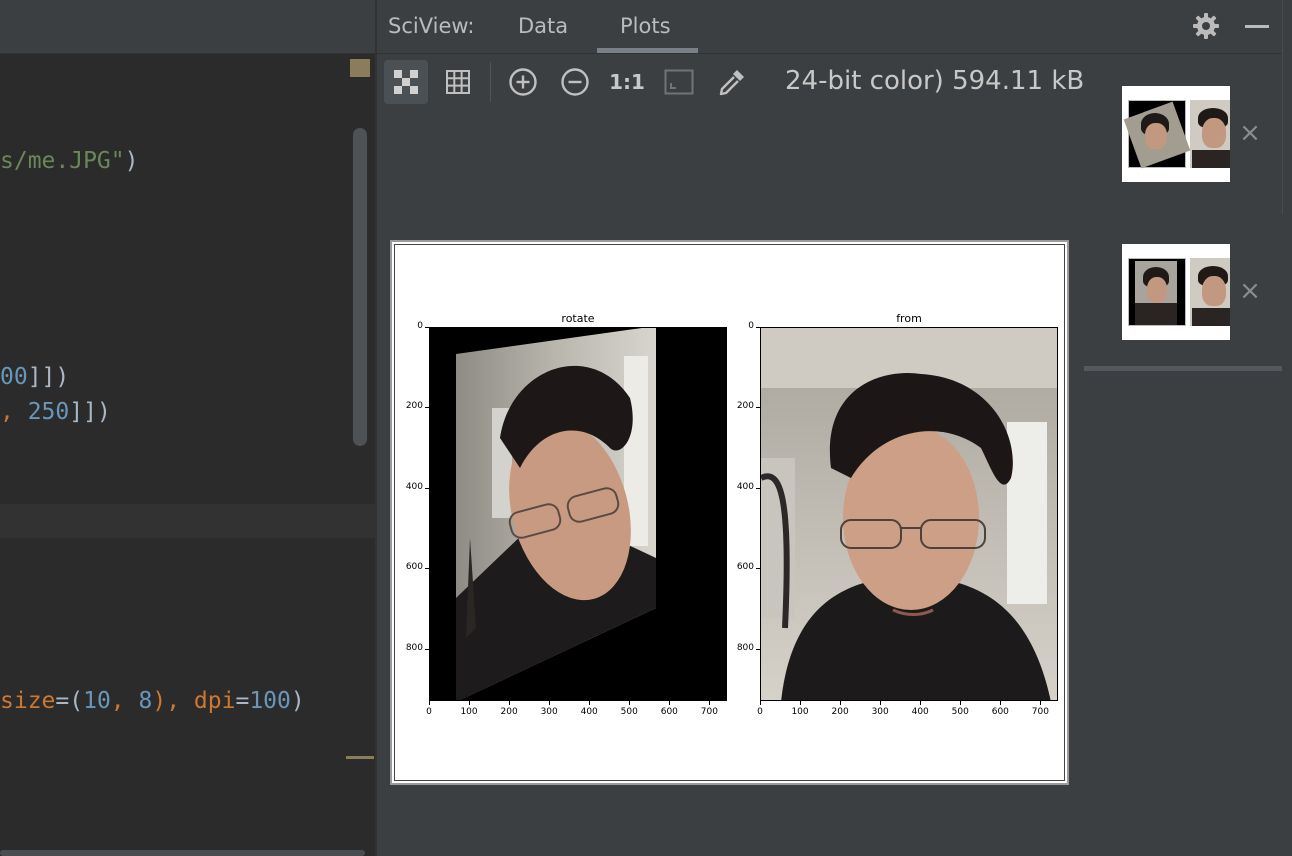  What do you see at coordinates (28, 701) in the screenshot?
I see `code-token: size` at bounding box center [28, 701].